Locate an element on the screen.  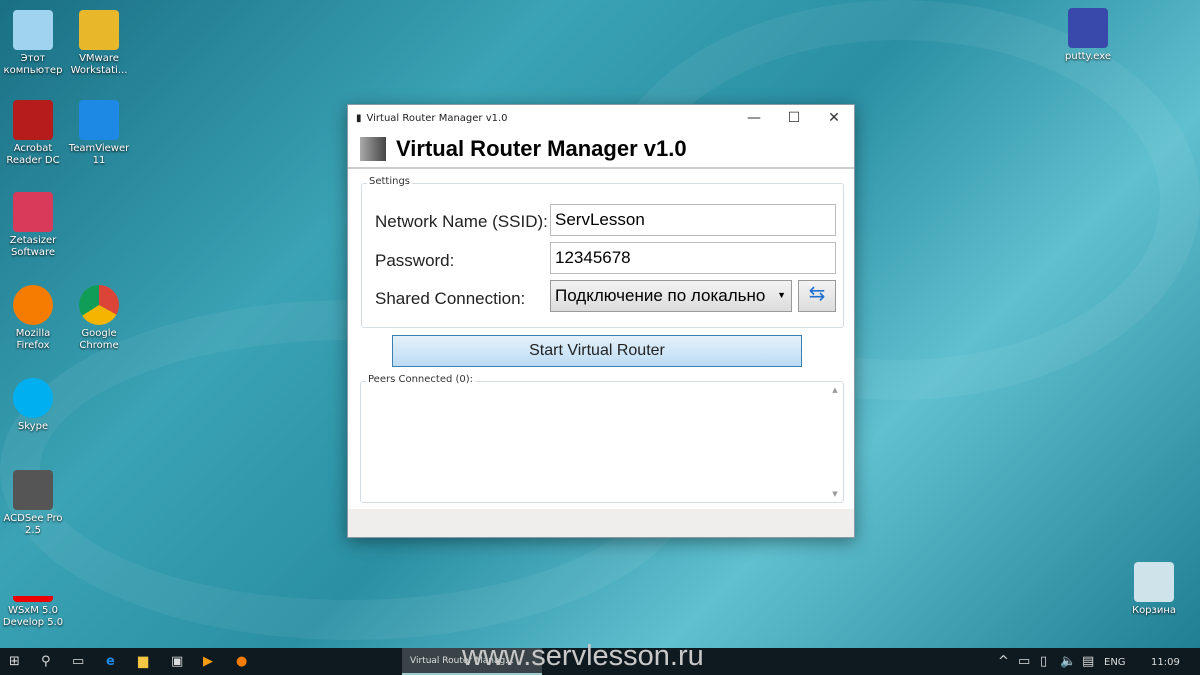
refresh-icon: ⇆ is located at coordinates (817, 293).